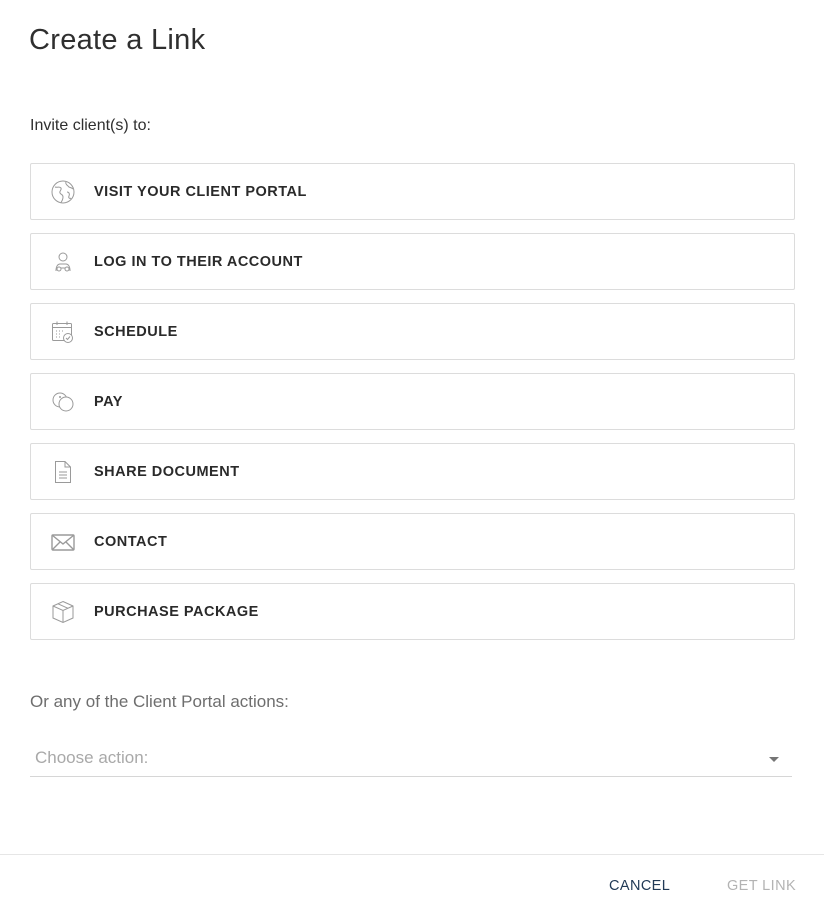 The image size is (824, 913). I want to click on option-label: VISIT YOUR CLIENT PORTAL, so click(200, 191).